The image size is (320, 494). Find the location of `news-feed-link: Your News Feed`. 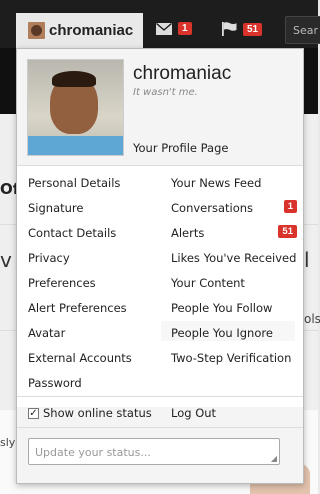

news-feed-link: Your News Feed is located at coordinates (236, 183).